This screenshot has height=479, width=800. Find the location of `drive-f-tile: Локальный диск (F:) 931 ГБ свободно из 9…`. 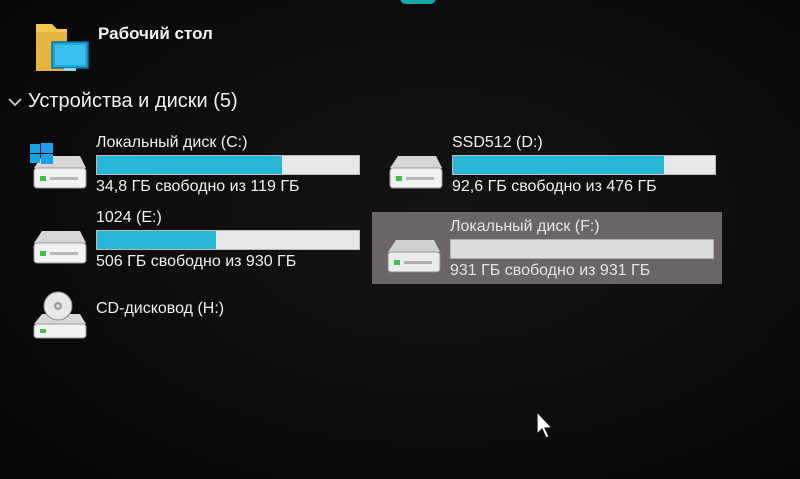

drive-f-tile: Локальный диск (F:) 931 ГБ свободно из 9… is located at coordinates (547, 248).